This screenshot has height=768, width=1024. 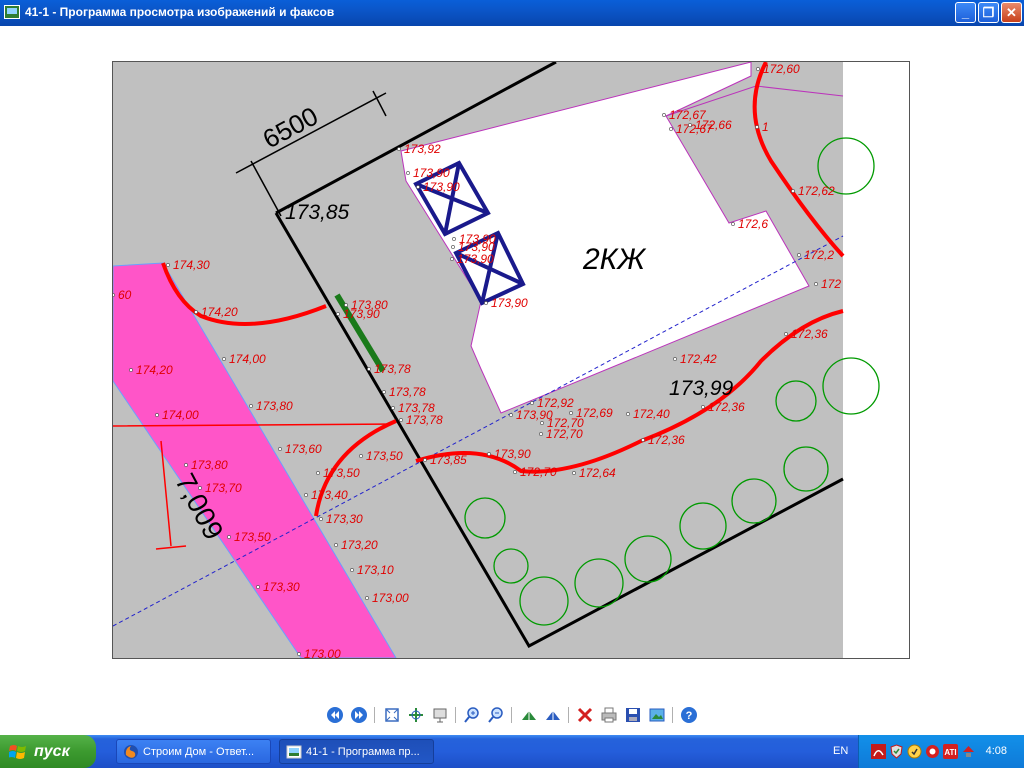 What do you see at coordinates (52, 751) in the screenshot?
I see `start-label: пуск` at bounding box center [52, 751].